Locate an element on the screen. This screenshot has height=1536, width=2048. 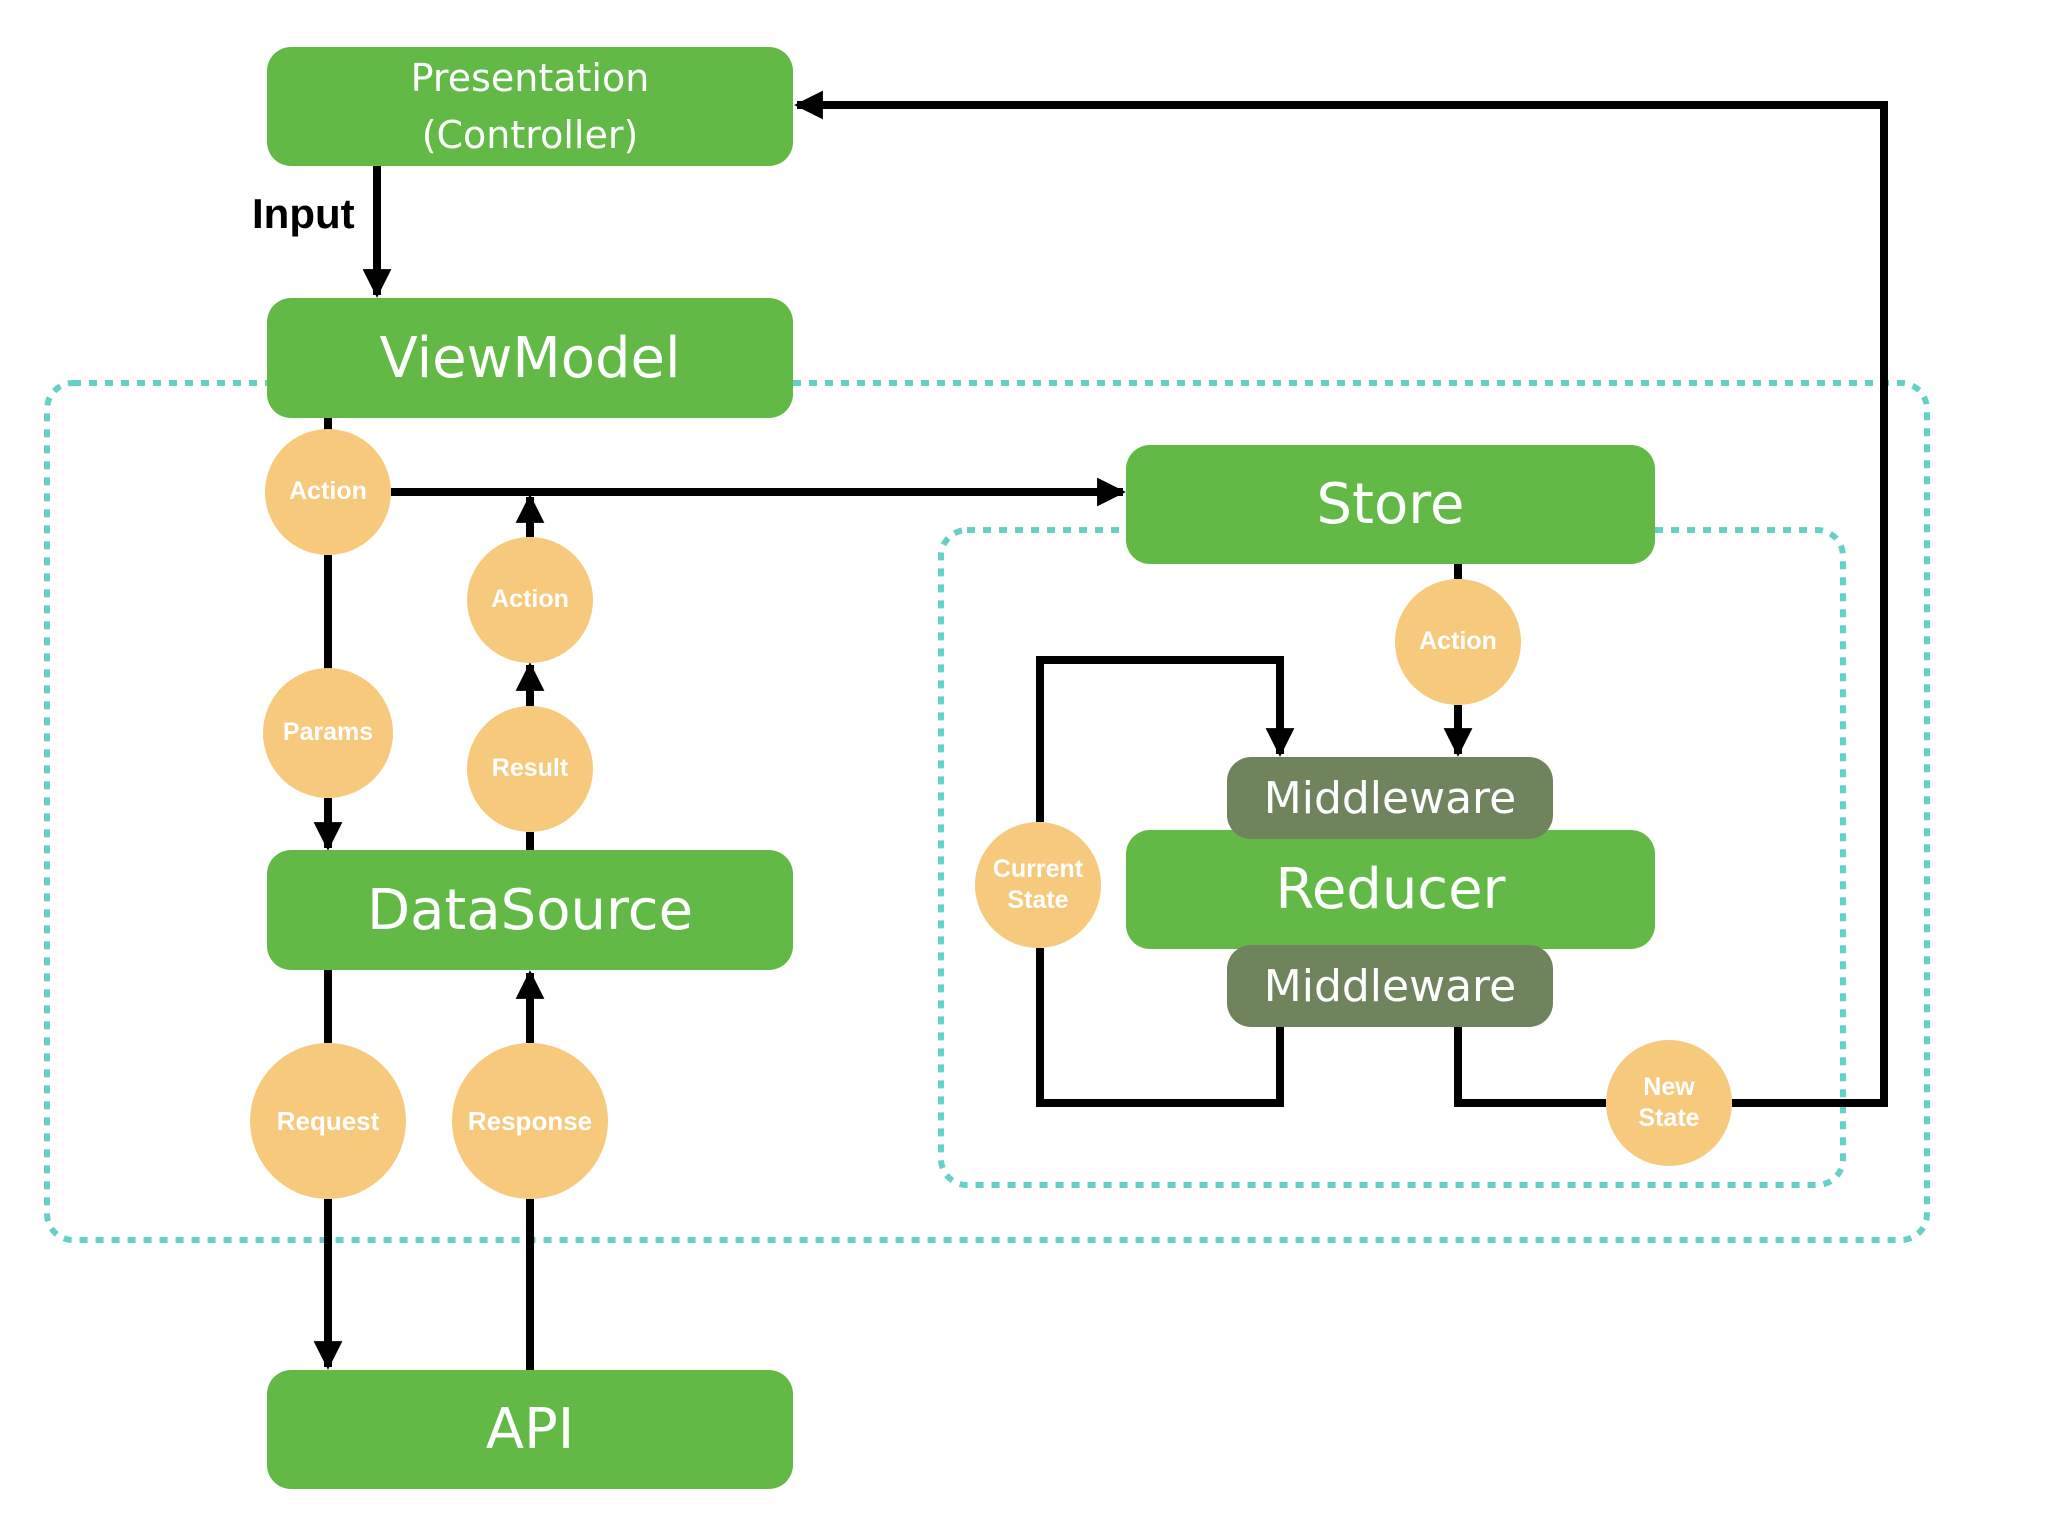
presentation-title: Presentation is located at coordinates (530, 77).